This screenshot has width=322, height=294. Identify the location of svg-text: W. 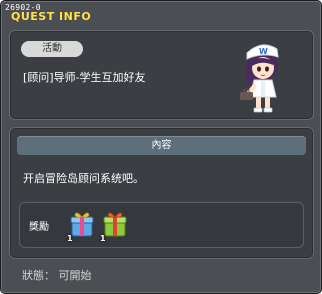
(263, 51).